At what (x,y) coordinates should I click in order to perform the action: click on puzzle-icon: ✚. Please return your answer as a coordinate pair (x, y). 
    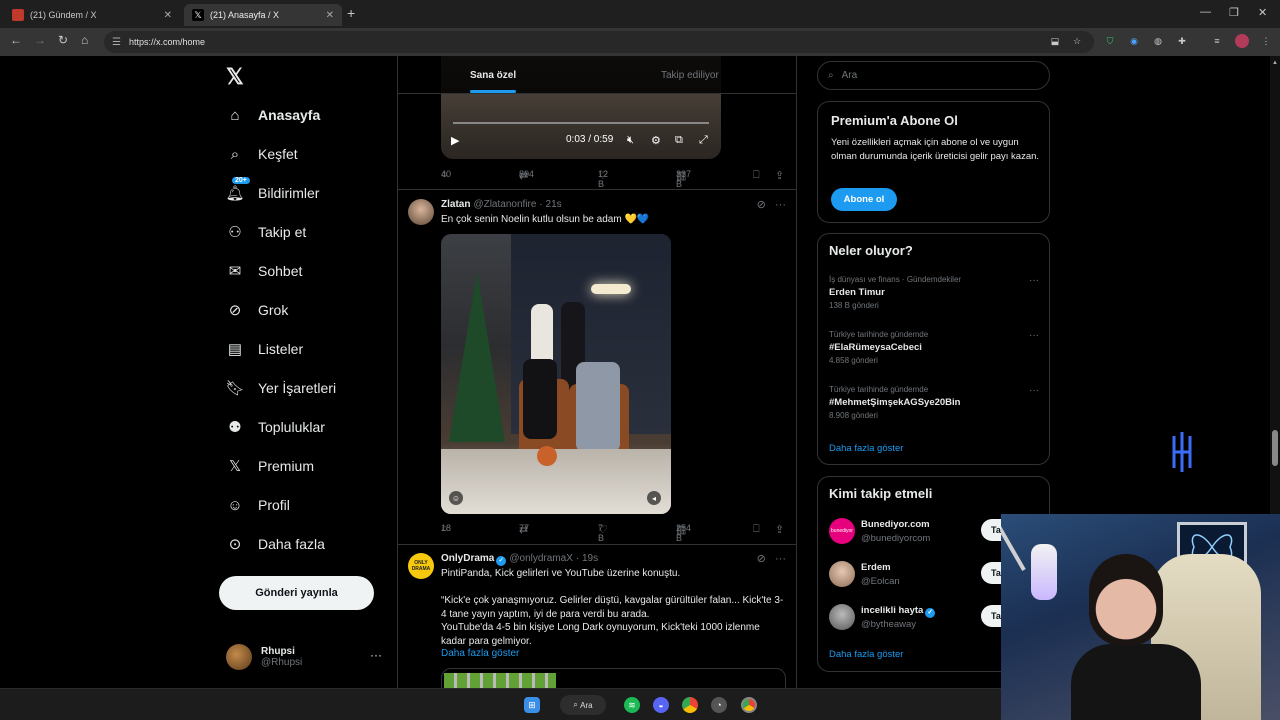
    Looking at the image, I should click on (1182, 41).